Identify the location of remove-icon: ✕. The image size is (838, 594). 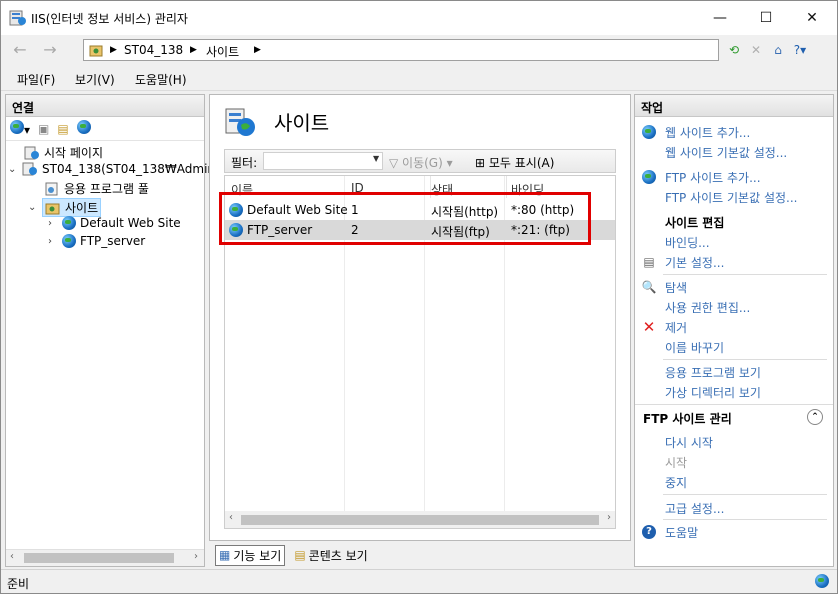
(649, 327).